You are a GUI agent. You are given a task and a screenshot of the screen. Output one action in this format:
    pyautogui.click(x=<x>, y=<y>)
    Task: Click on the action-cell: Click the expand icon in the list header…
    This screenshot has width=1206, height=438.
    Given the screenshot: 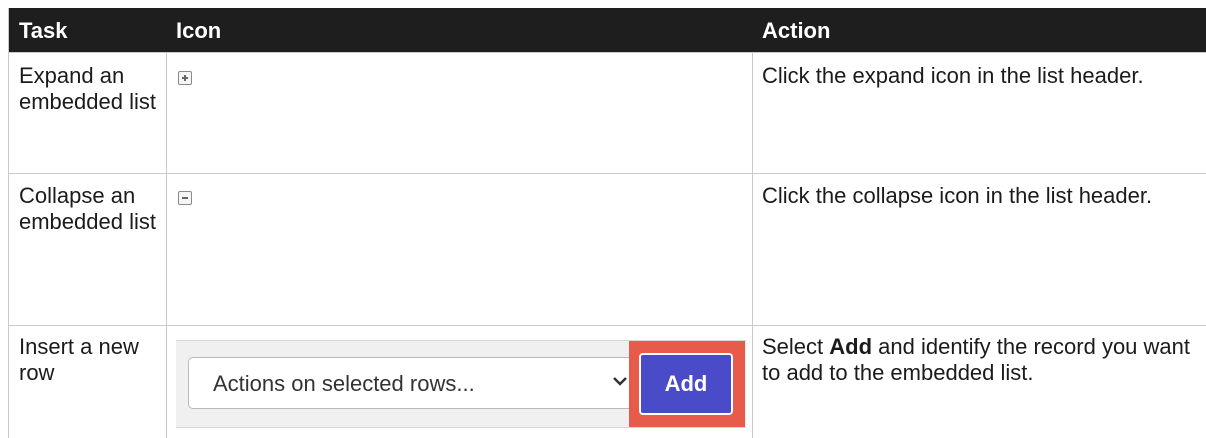 What is the action you would take?
    pyautogui.click(x=953, y=75)
    